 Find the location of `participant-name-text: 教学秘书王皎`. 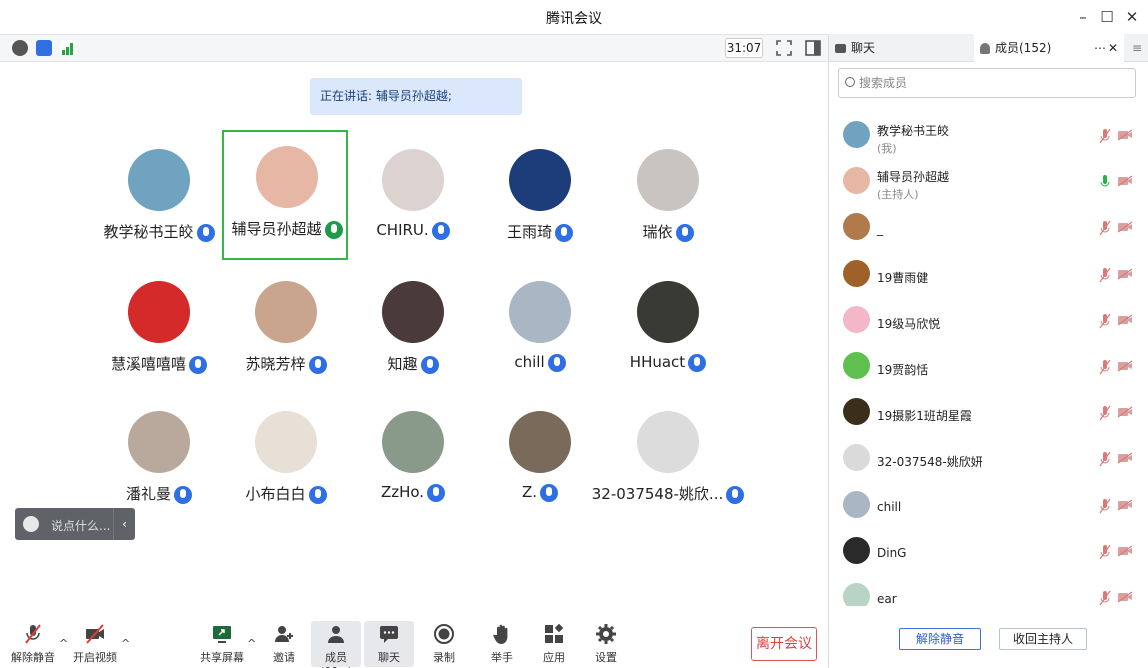

participant-name-text: 教学秘书王皎 is located at coordinates (148, 232).